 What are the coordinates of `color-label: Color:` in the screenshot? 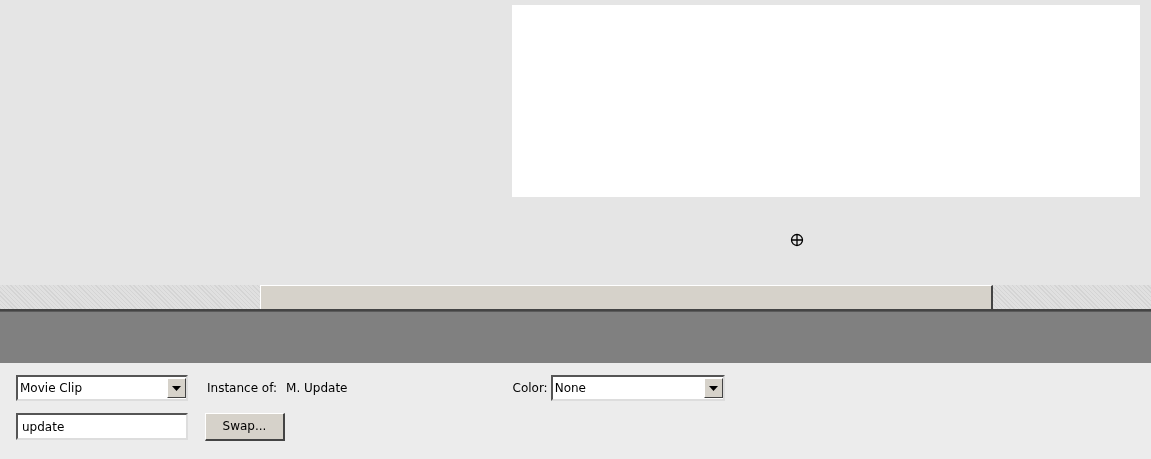 It's located at (530, 388).